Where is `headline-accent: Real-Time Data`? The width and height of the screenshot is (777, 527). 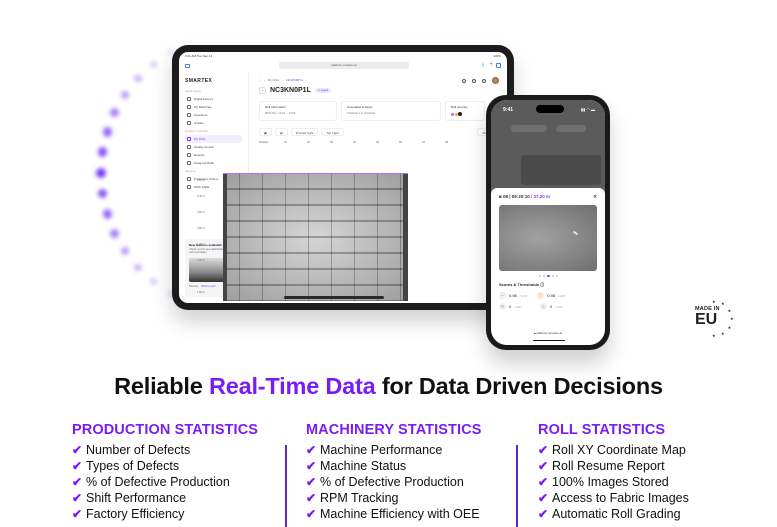 headline-accent: Real-Time Data is located at coordinates (292, 386).